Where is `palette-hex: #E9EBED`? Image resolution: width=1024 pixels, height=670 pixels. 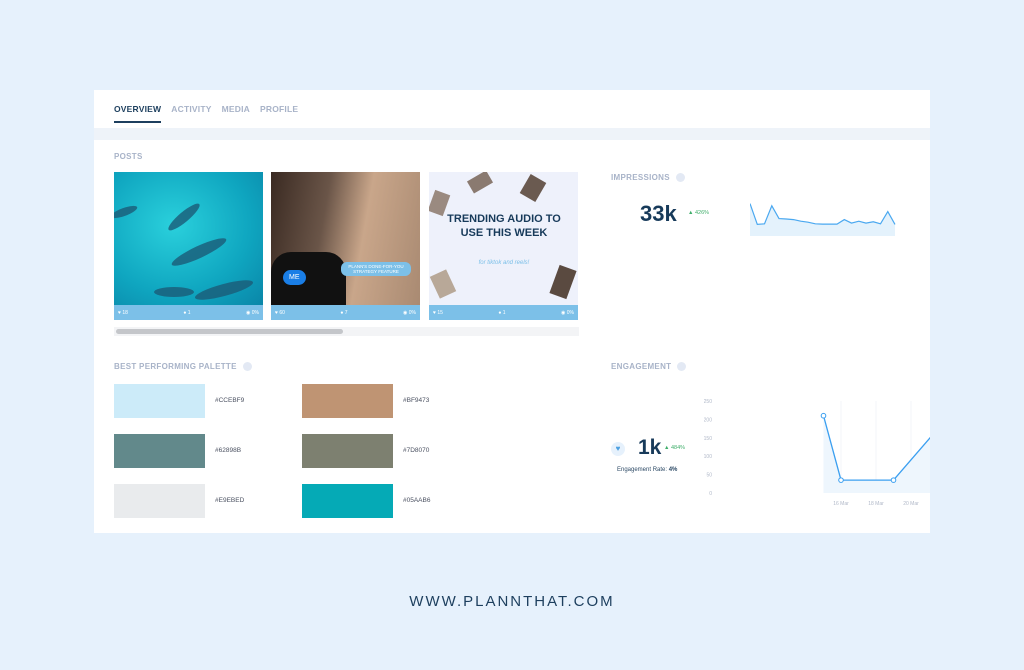 palette-hex: #E9EBED is located at coordinates (230, 500).